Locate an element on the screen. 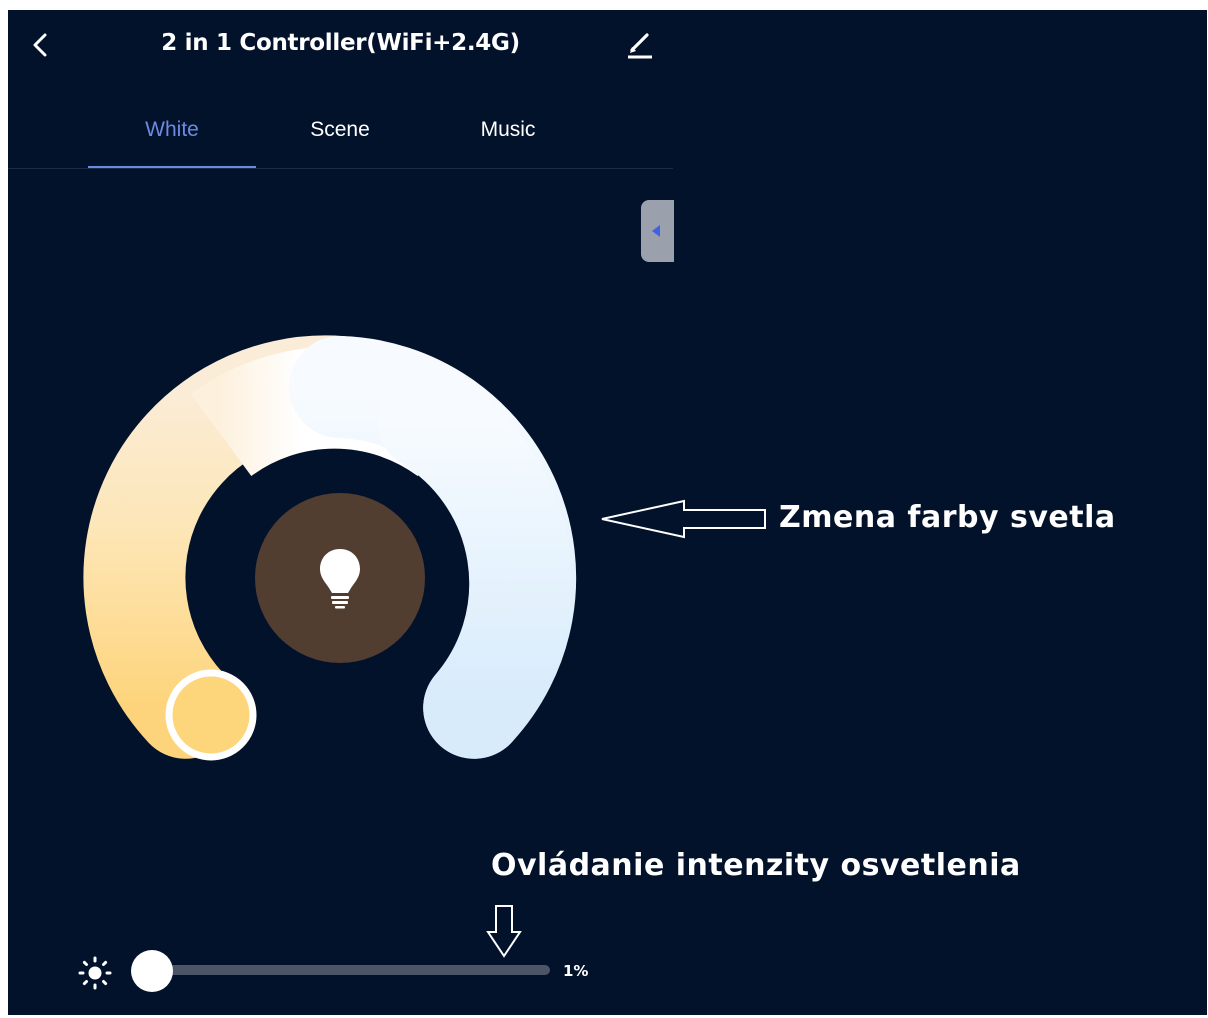  power-toggle-button is located at coordinates (340, 578).